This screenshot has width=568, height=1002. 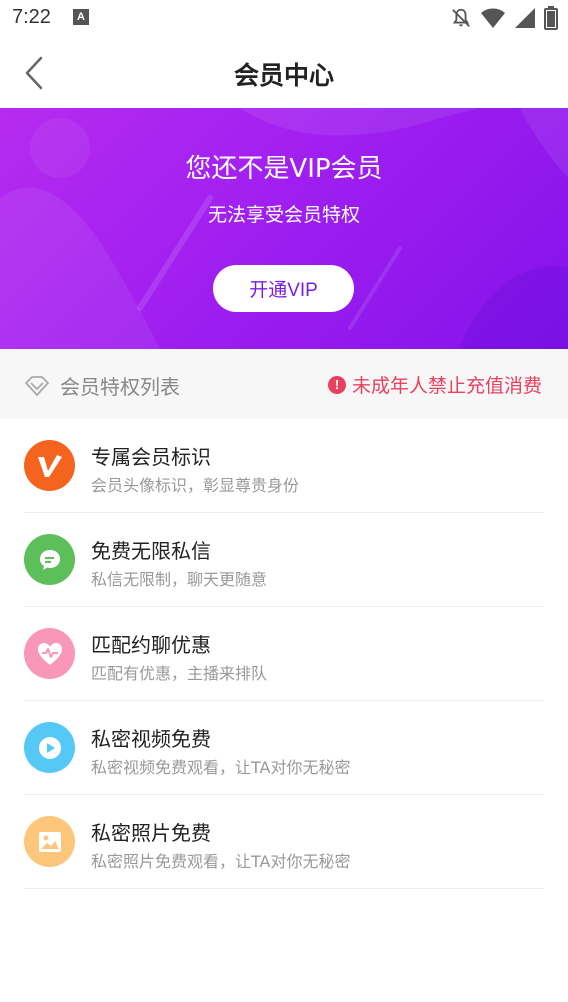 What do you see at coordinates (151, 645) in the screenshot?
I see `privilege-title: 匹配约聊优惠` at bounding box center [151, 645].